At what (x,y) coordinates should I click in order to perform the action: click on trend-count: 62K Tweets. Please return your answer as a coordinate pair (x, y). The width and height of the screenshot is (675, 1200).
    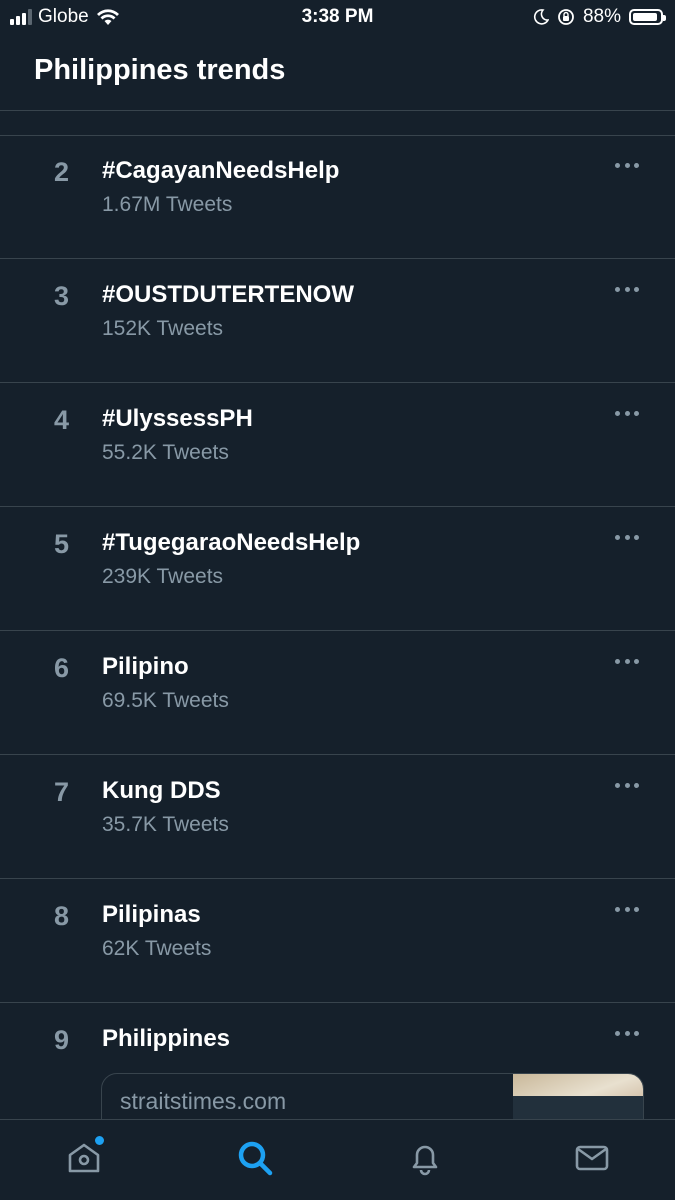
    Looking at the image, I should click on (157, 948).